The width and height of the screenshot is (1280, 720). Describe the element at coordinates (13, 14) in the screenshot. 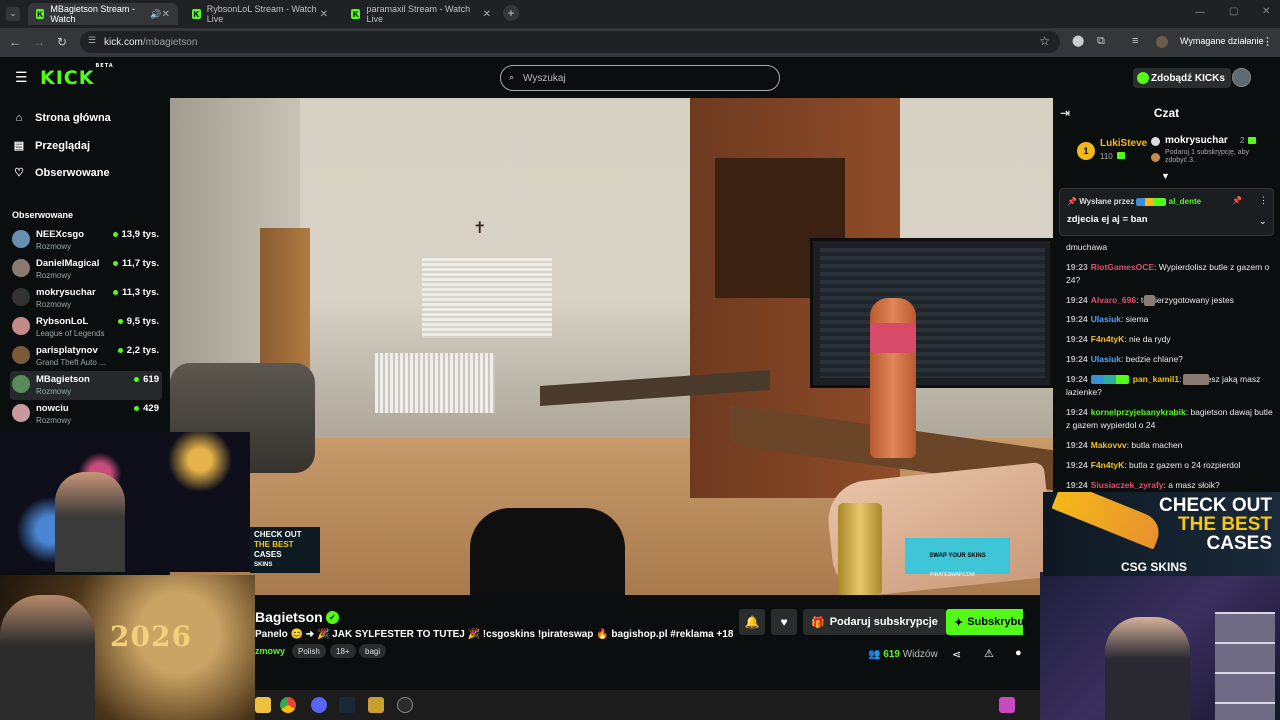

I see `tab-search-icon: ⌄` at that location.